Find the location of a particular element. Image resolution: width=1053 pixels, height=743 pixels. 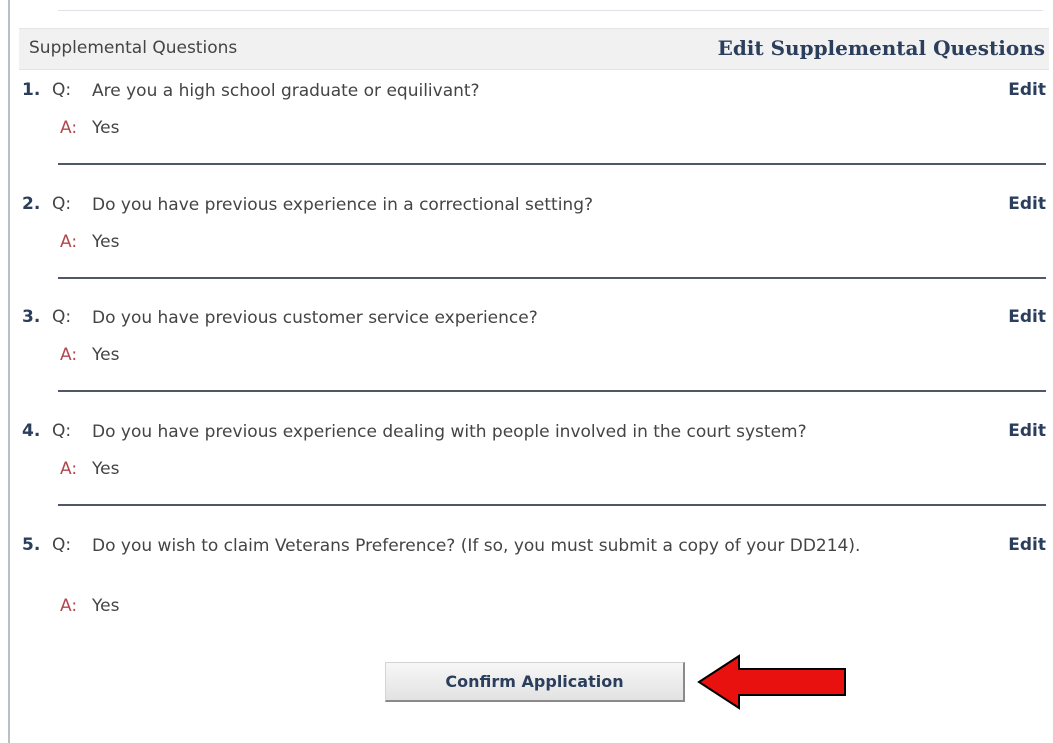

question-number: 3. is located at coordinates (31, 317).